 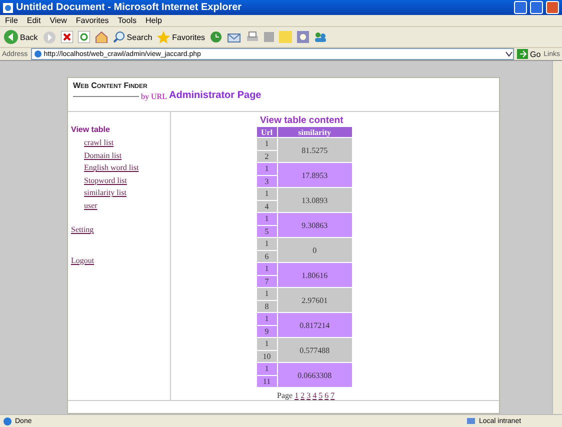 What do you see at coordinates (315, 175) in the screenshot?
I see `table-cell: 17.8953` at bounding box center [315, 175].